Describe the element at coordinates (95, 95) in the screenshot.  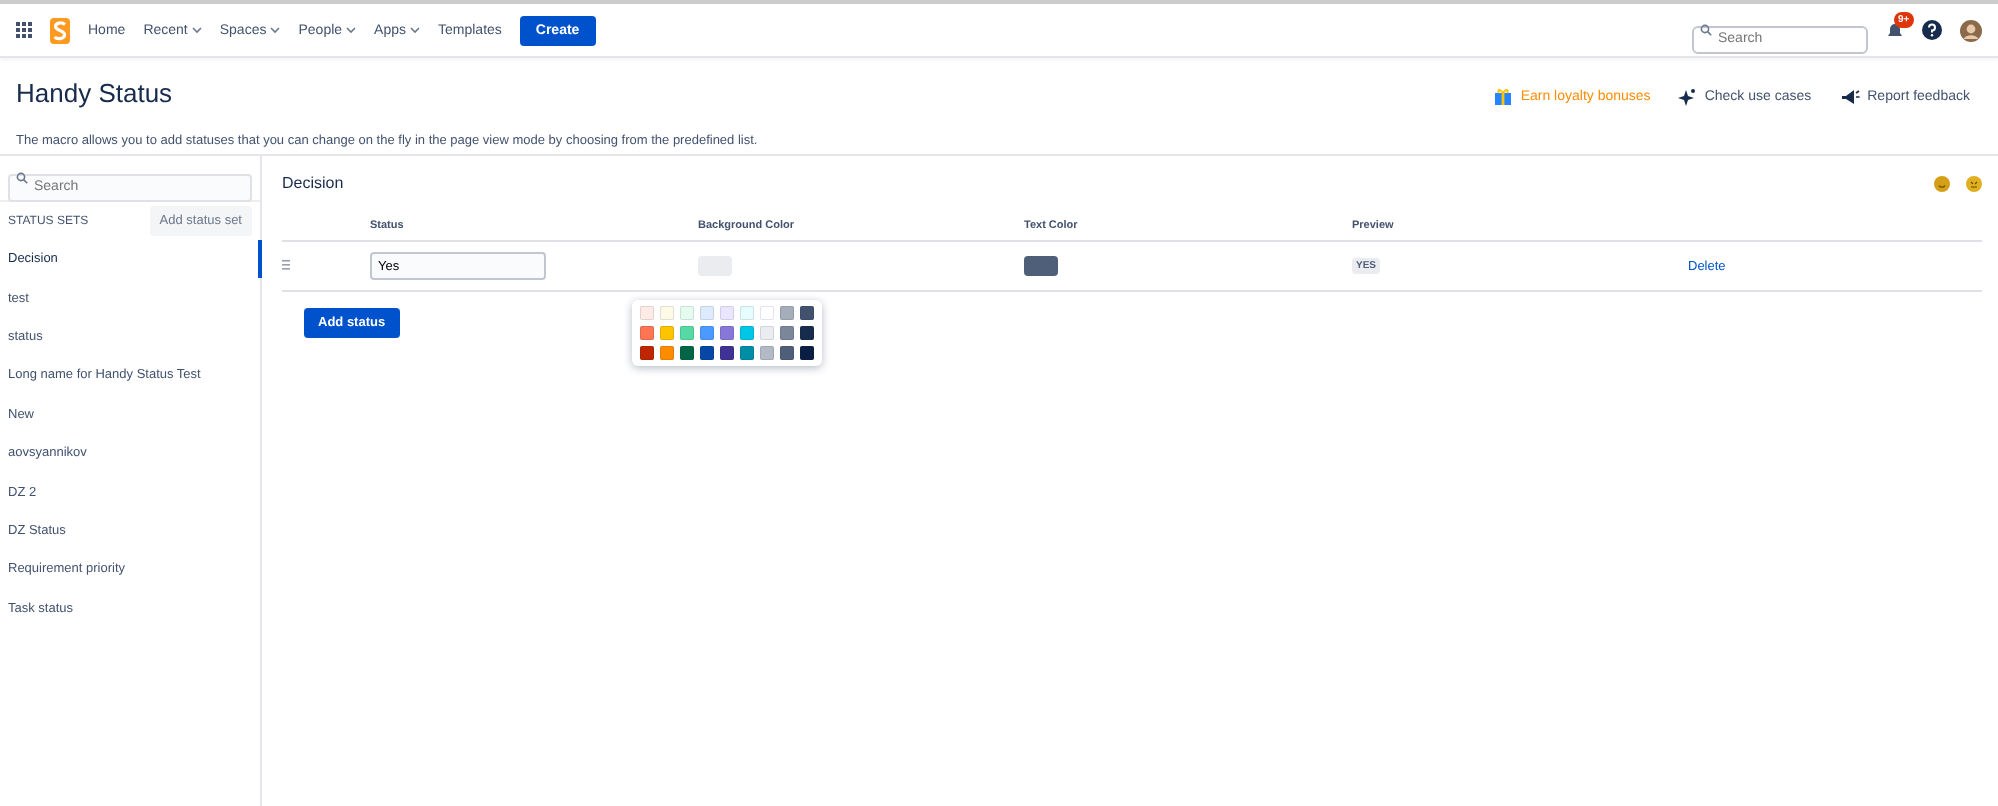
I see `page-title: Handy Status` at that location.